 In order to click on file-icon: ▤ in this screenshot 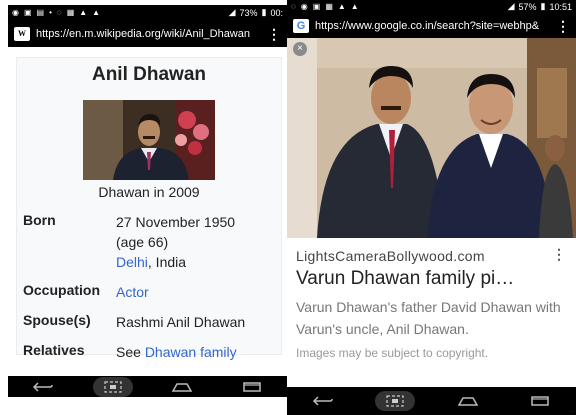, I will do `click(40, 12)`.